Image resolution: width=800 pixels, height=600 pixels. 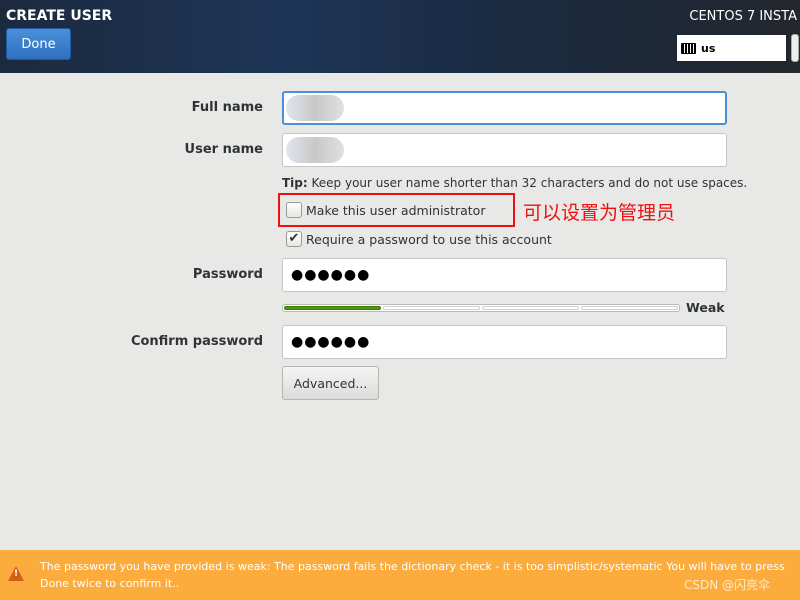 I want to click on warning-icon: !, so click(x=16, y=573).